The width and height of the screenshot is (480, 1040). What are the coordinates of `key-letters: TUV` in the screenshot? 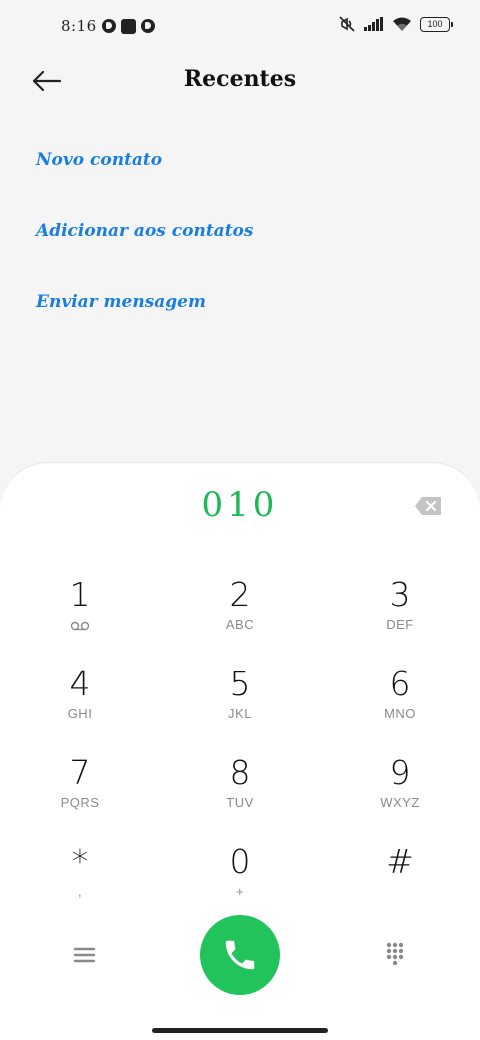 It's located at (240, 802).